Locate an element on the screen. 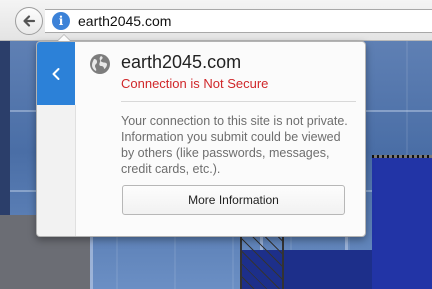 Image resolution: width=432 pixels, height=289 pixels. popup-back-button is located at coordinates (56, 73).